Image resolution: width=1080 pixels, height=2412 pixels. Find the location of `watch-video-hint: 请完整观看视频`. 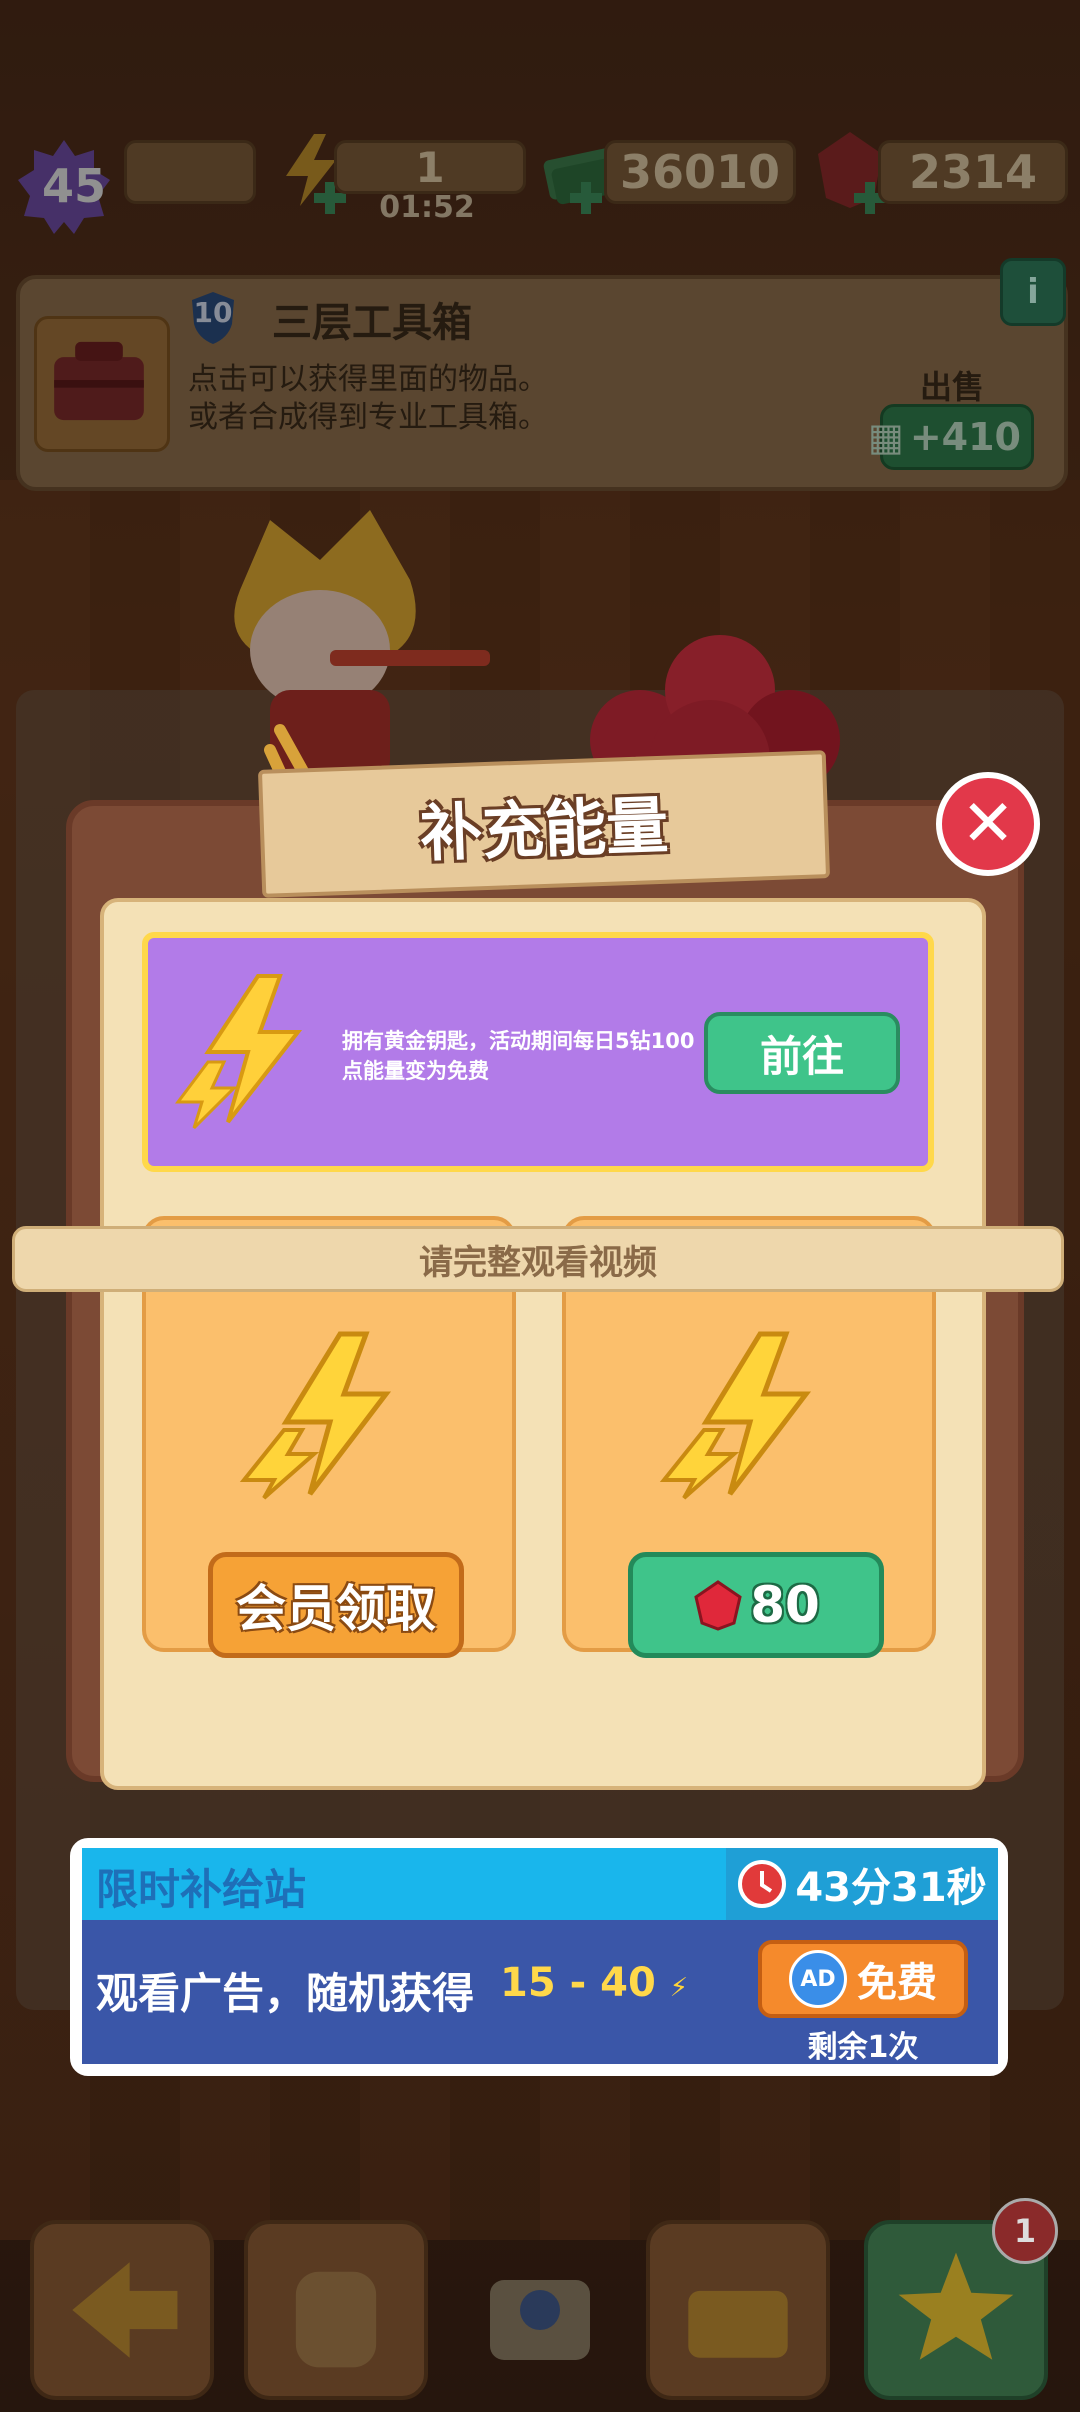

watch-video-hint: 请完整观看视频 is located at coordinates (538, 1259).